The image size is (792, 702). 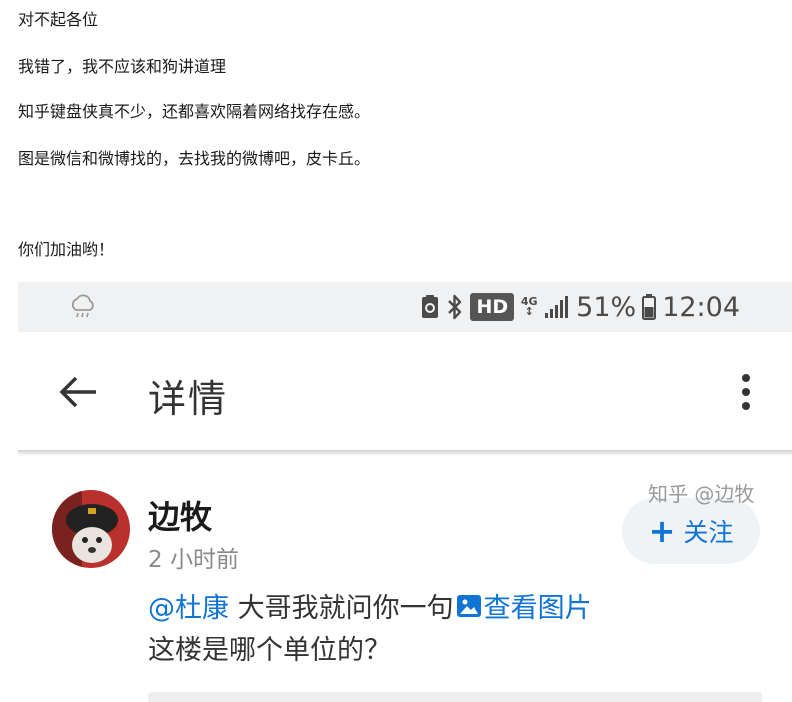 I want to click on comment-text: 大哥我就问你一句, so click(x=341, y=608).